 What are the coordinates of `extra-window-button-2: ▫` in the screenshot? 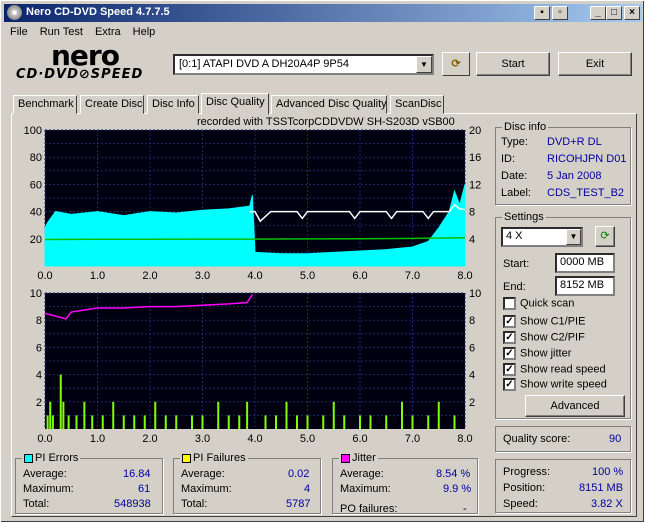 It's located at (560, 13).